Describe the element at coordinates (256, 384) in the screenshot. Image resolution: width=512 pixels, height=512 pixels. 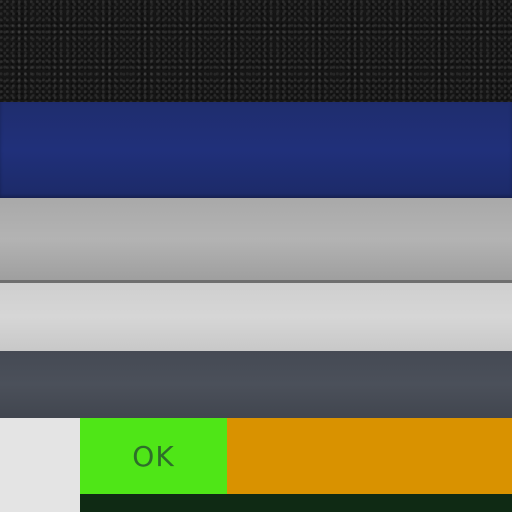
I see `slate-bar` at that location.